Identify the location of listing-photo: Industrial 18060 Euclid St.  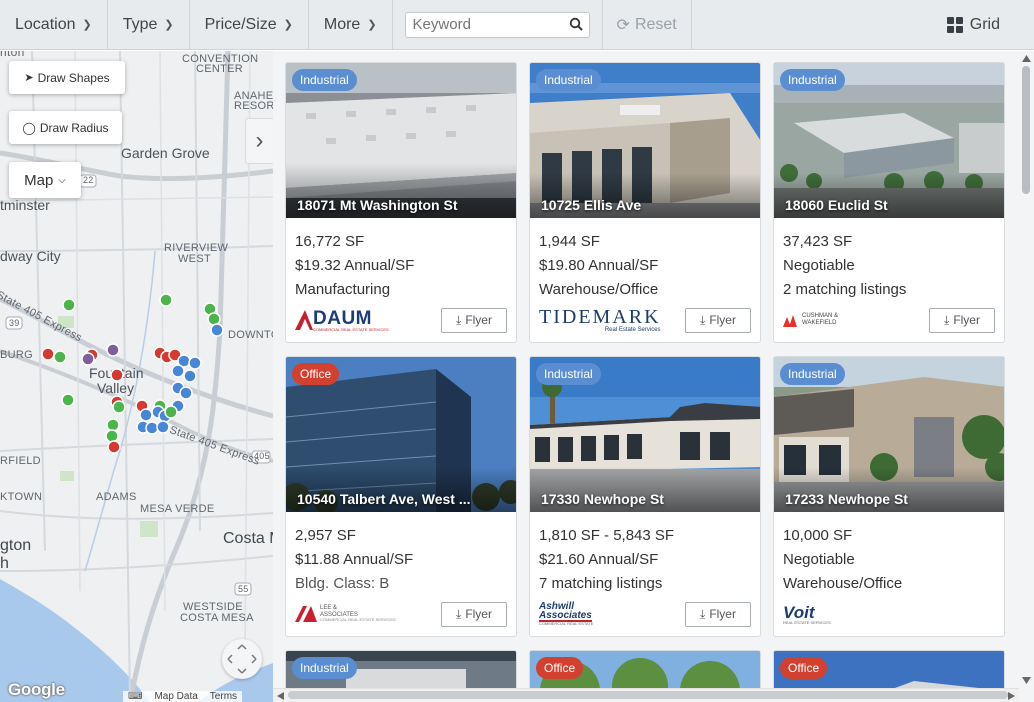
(889, 140).